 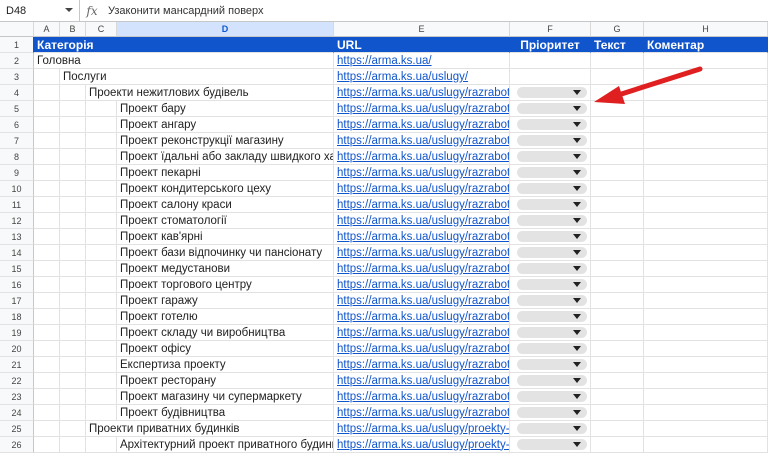 I want to click on category-cell: Проект готелю, so click(x=225, y=317).